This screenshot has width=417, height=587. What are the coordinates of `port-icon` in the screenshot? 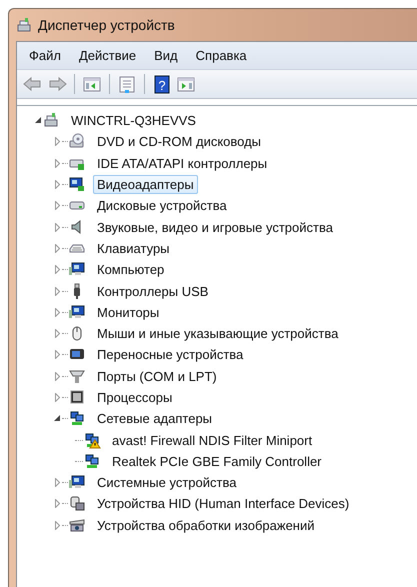 It's located at (77, 376).